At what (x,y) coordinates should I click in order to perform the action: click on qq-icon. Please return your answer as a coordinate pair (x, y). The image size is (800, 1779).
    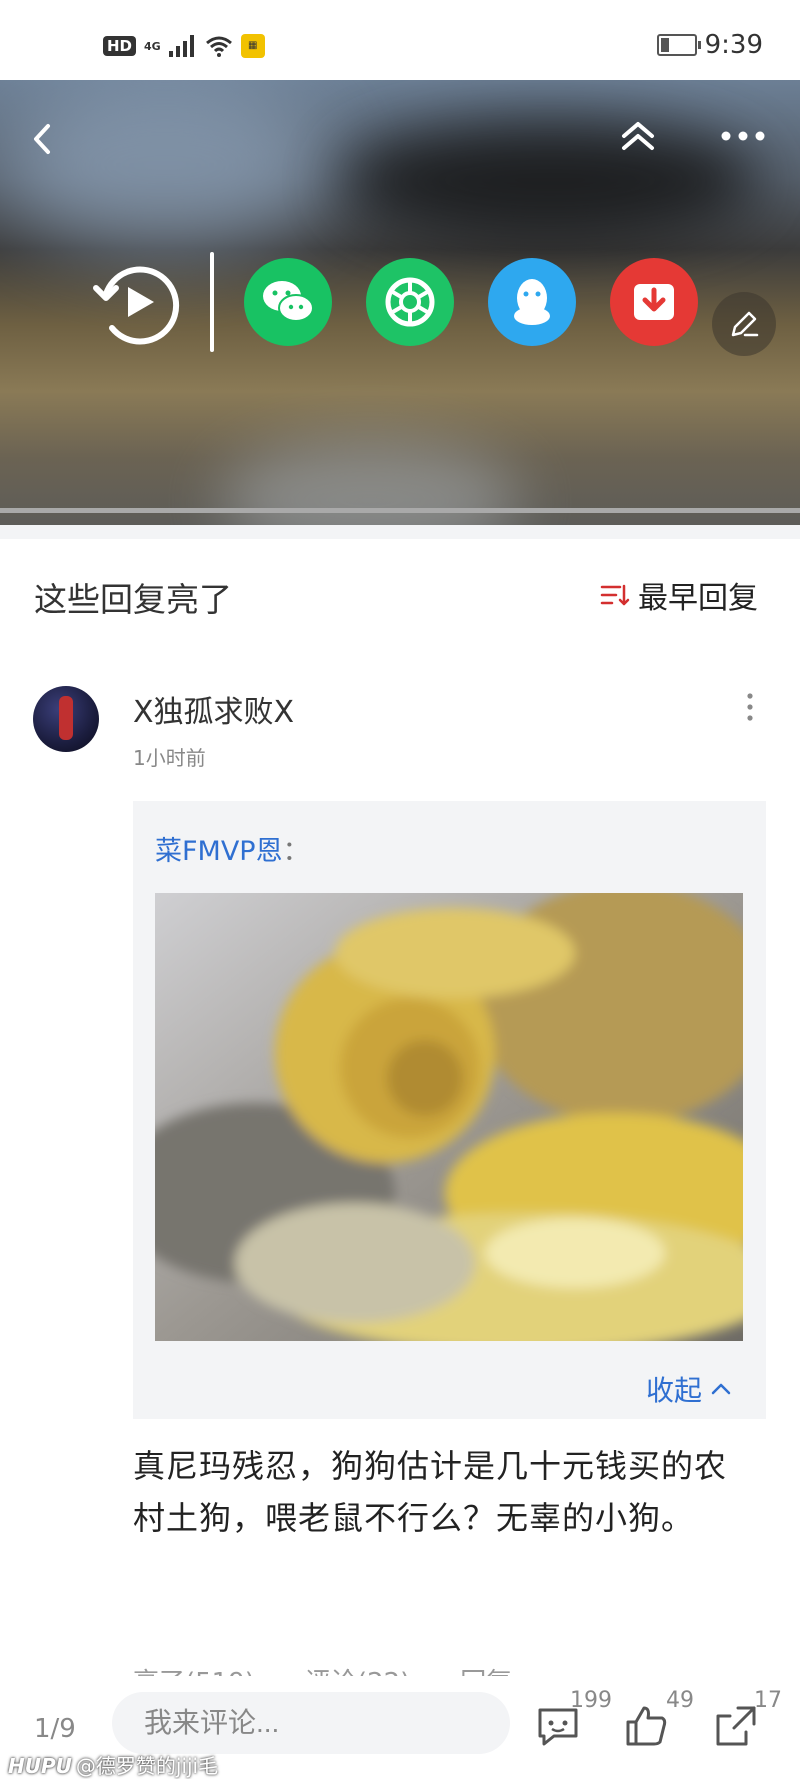
    Looking at the image, I should click on (532, 302).